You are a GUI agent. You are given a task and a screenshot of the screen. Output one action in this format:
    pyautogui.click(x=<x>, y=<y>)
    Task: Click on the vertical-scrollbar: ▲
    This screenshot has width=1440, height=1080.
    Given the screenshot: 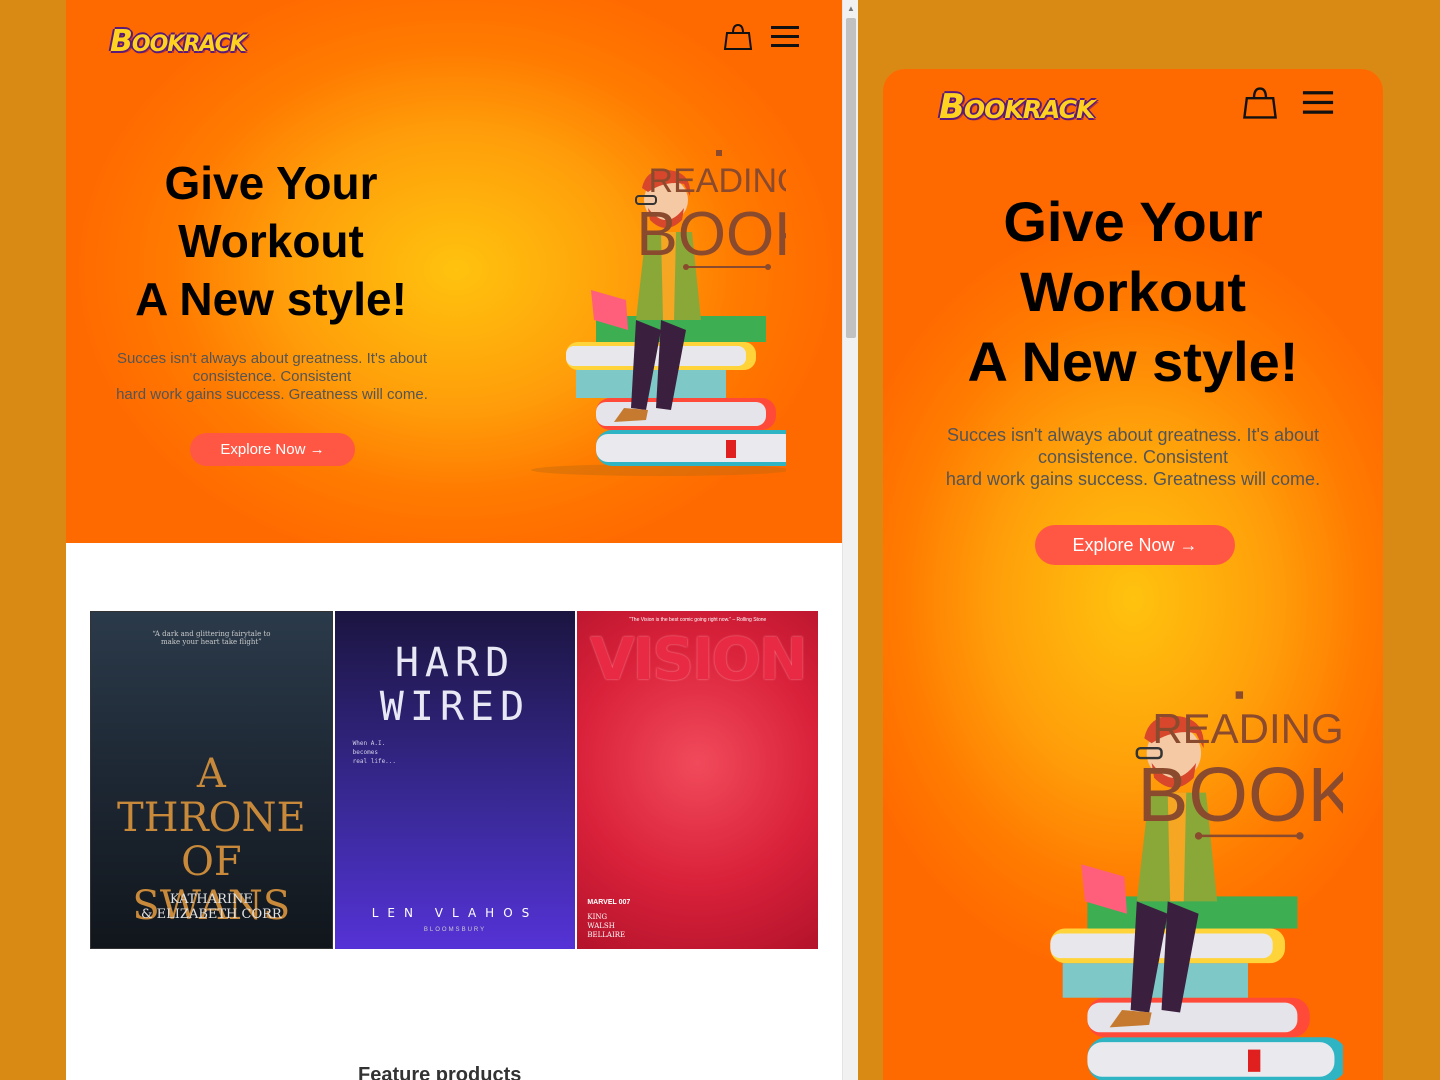 What is the action you would take?
    pyautogui.click(x=850, y=540)
    